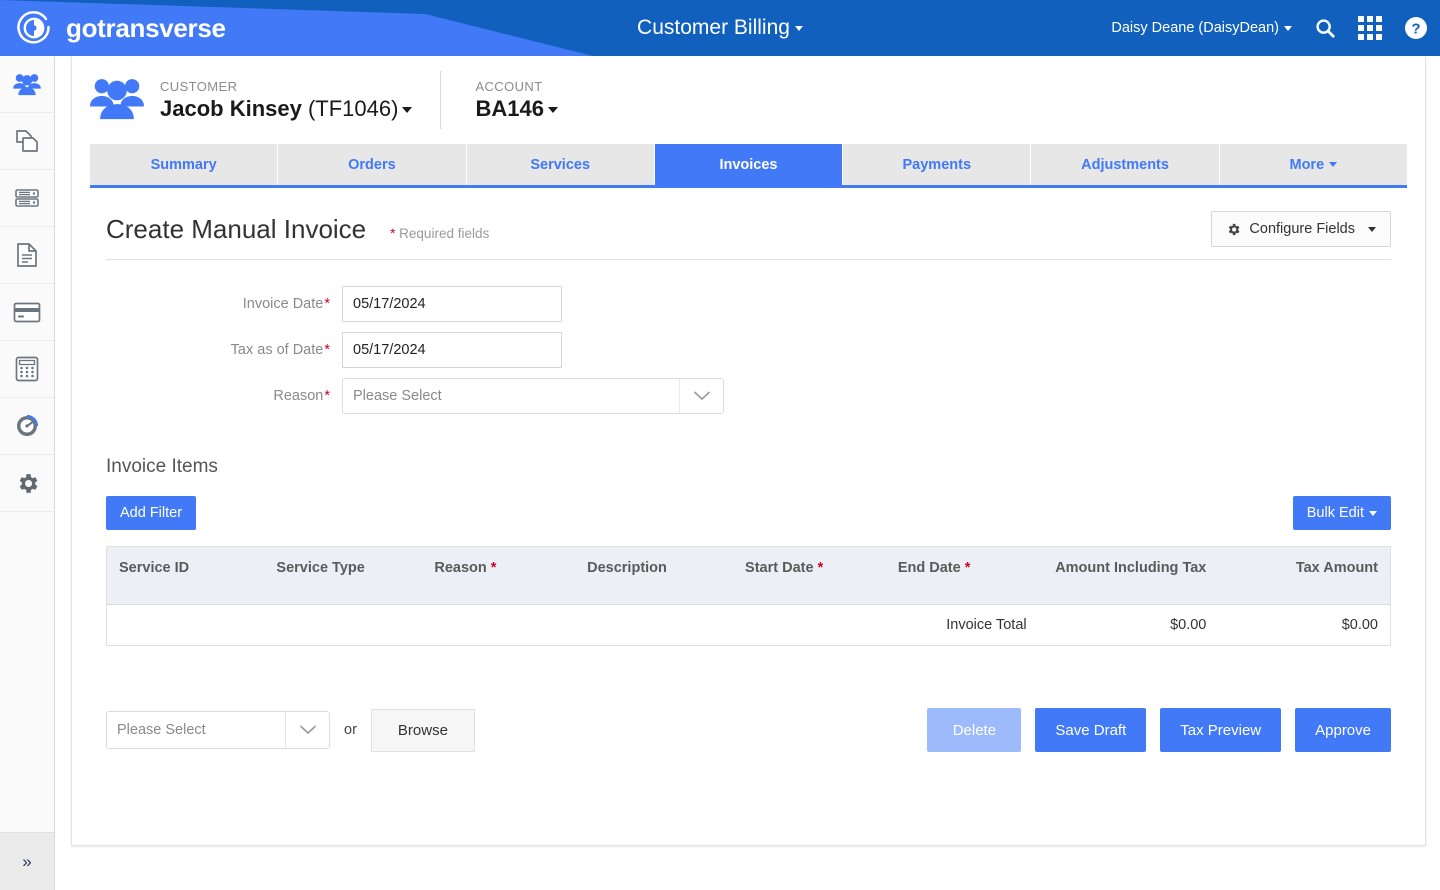 Image resolution: width=1440 pixels, height=890 pixels. What do you see at coordinates (146, 27) in the screenshot?
I see `brand-name: gotransverse` at bounding box center [146, 27].